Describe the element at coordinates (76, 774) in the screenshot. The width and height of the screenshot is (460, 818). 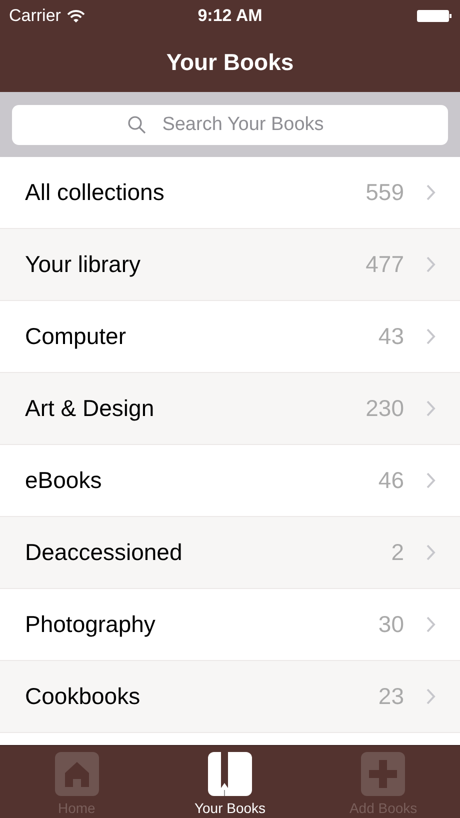
I see `home-icon` at that location.